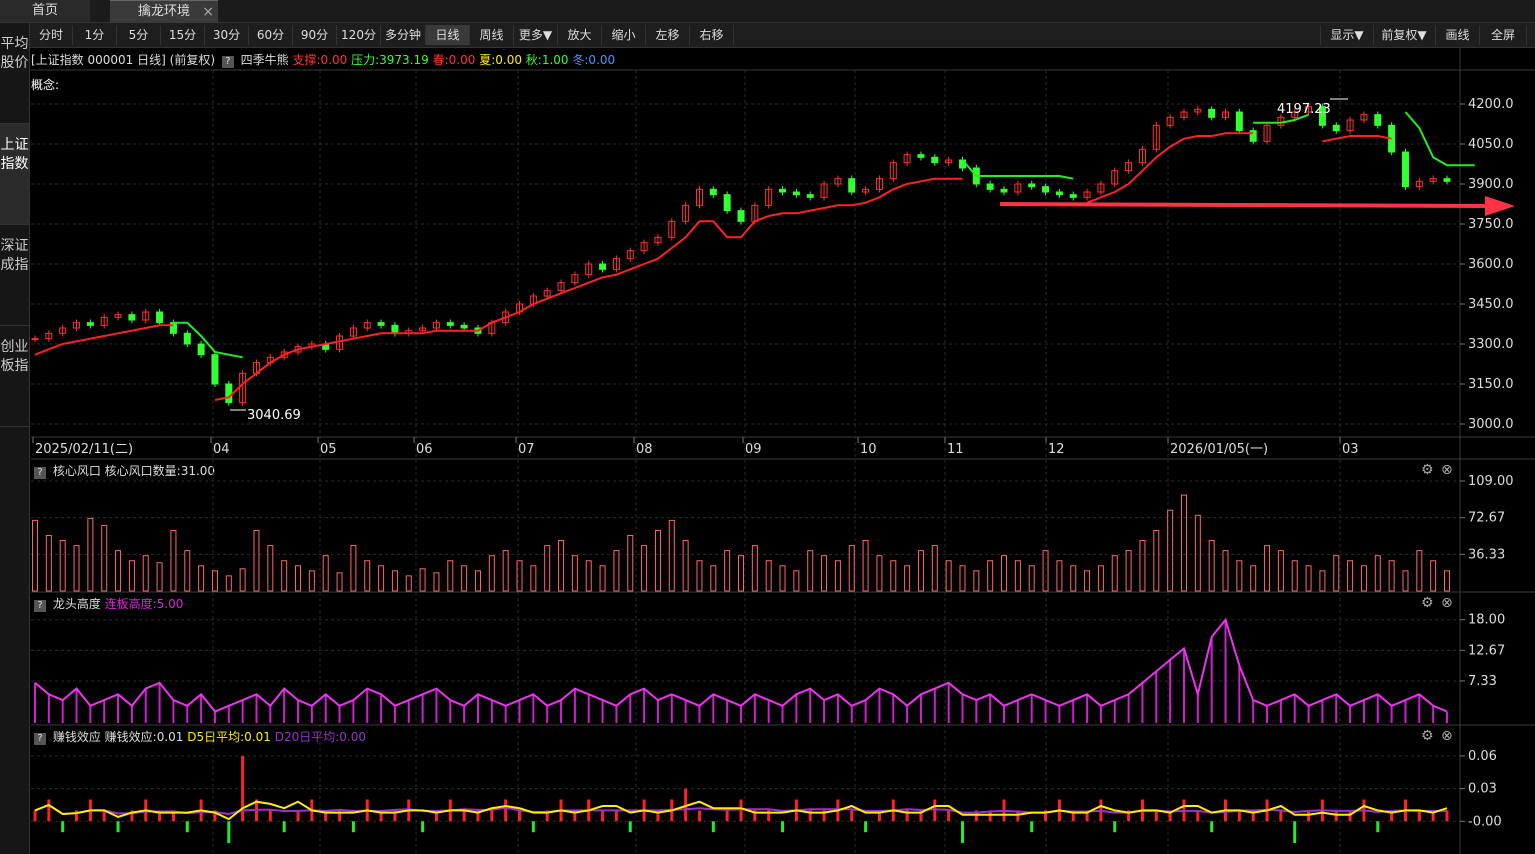 This screenshot has width=1535, height=854. Describe the element at coordinates (1482, 756) in the screenshot. I see `y-tick-label: 0.06` at that location.